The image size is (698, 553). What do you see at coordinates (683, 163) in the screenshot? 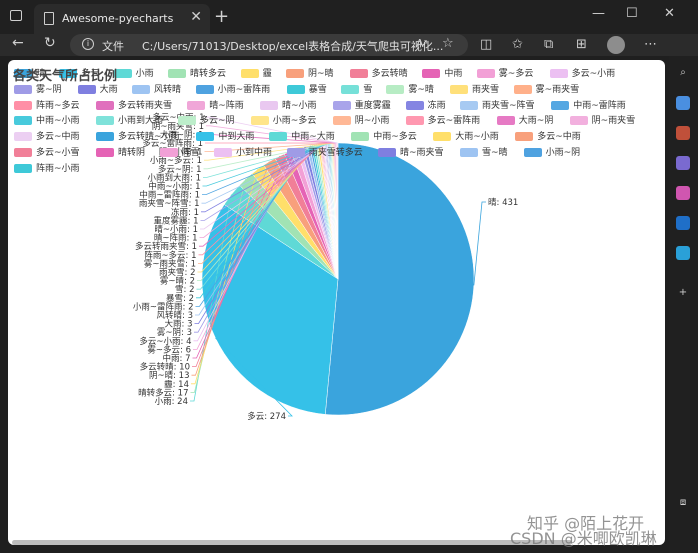
I see `people-icon` at bounding box center [683, 163].